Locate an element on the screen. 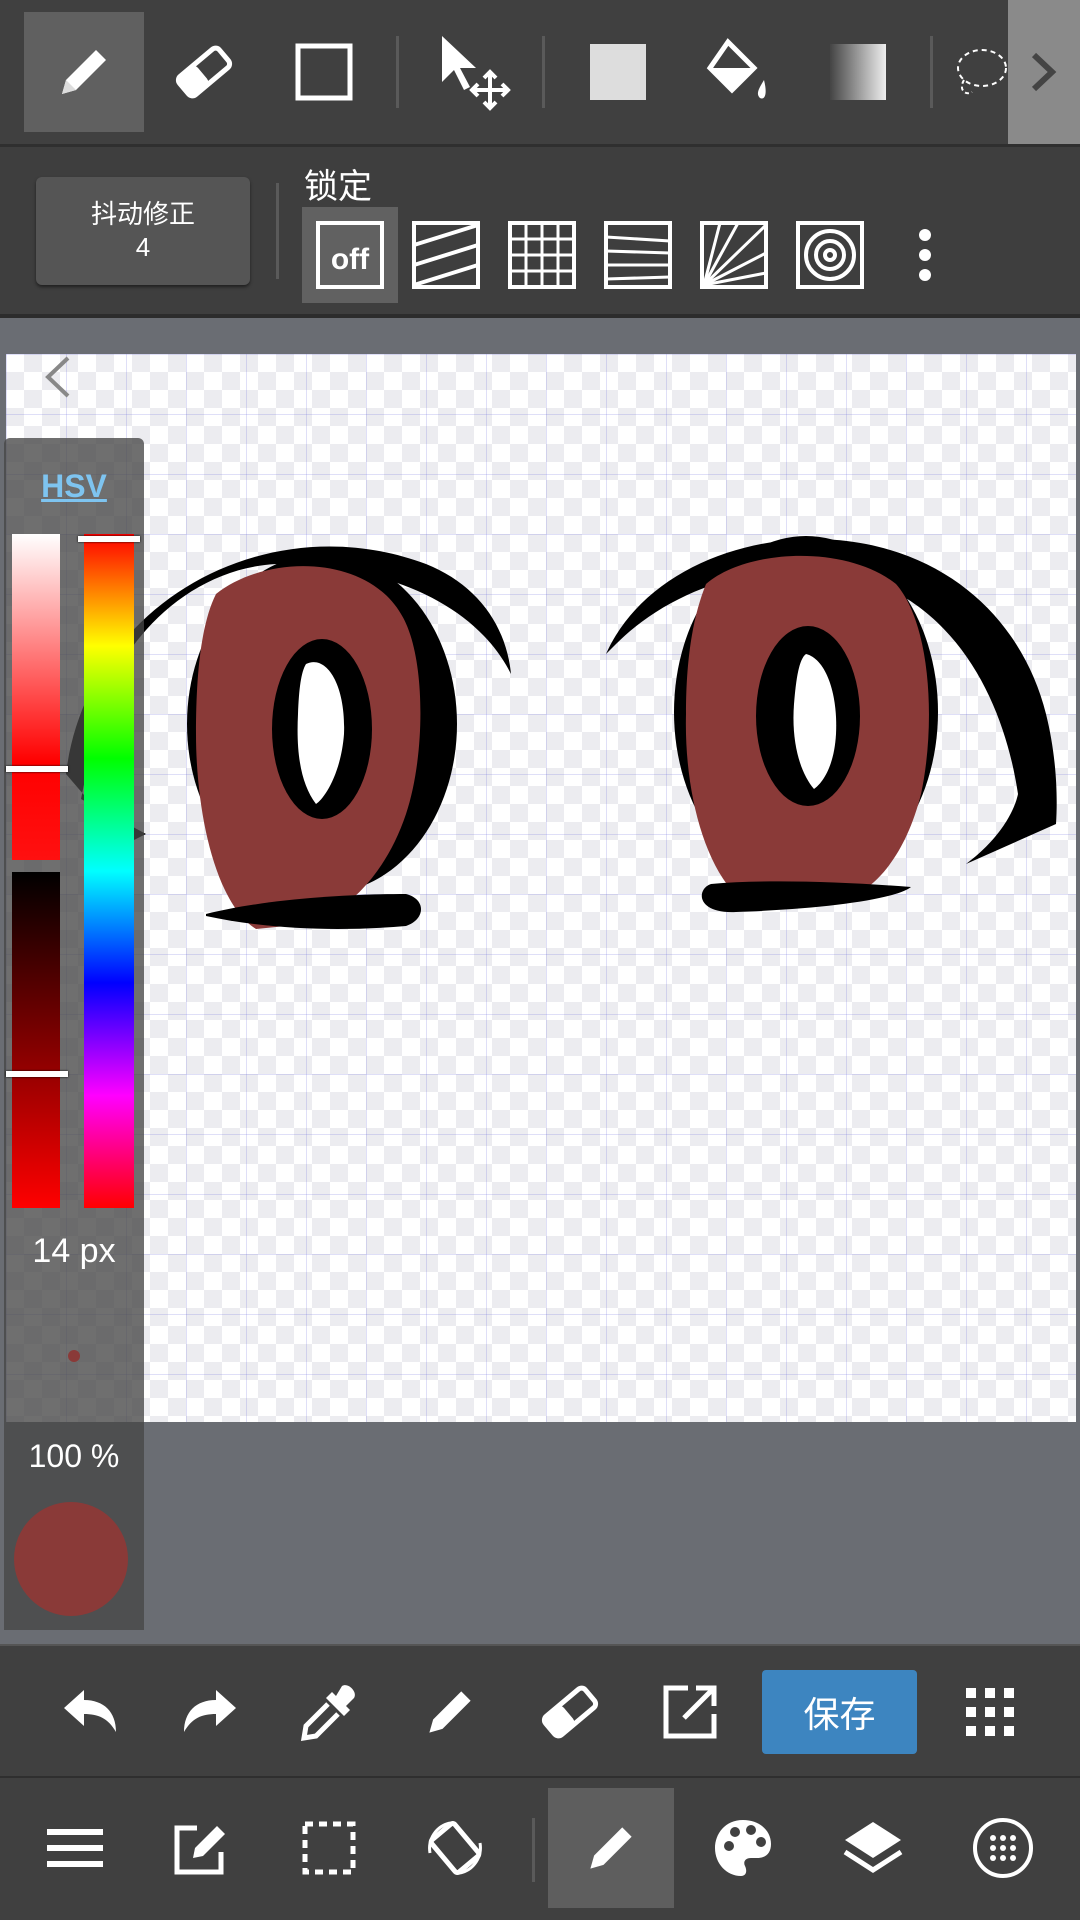  lasso-tool-button is located at coordinates (978, 72).